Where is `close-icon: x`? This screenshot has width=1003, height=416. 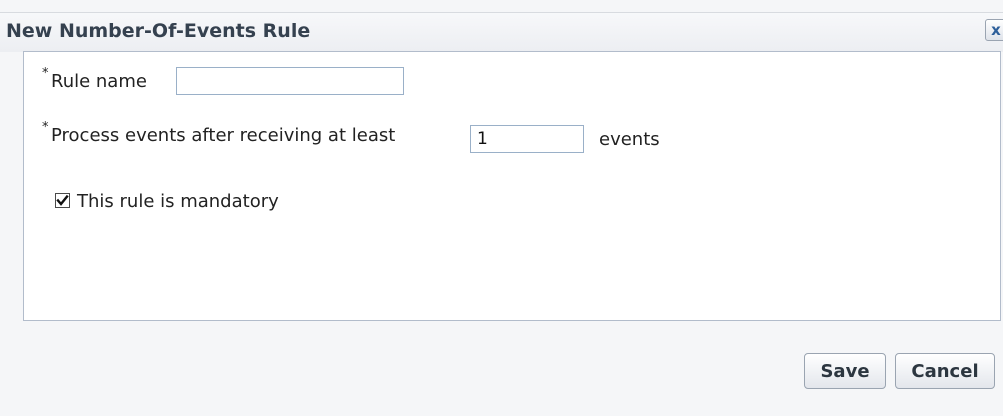
close-icon: x is located at coordinates (996, 30).